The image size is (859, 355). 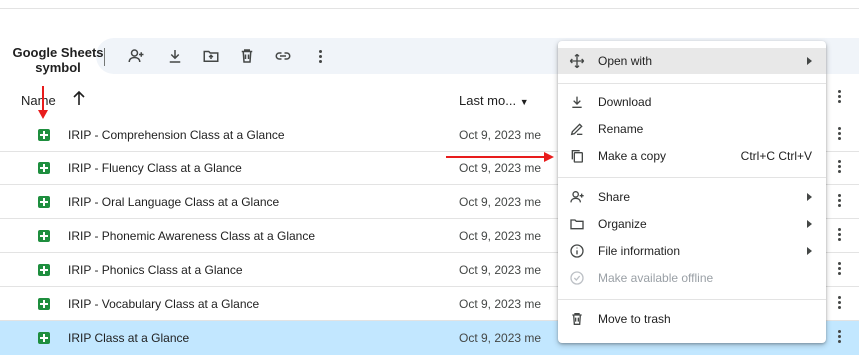 I want to click on menu-label: File information, so click(x=639, y=251).